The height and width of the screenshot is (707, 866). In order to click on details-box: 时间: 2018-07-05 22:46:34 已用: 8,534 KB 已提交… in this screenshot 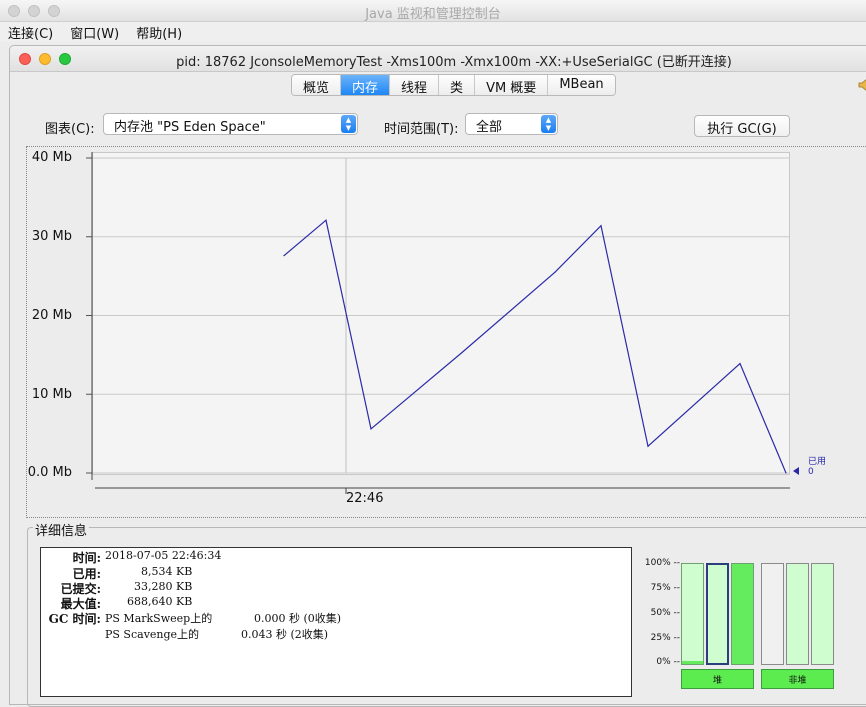, I will do `click(336, 622)`.